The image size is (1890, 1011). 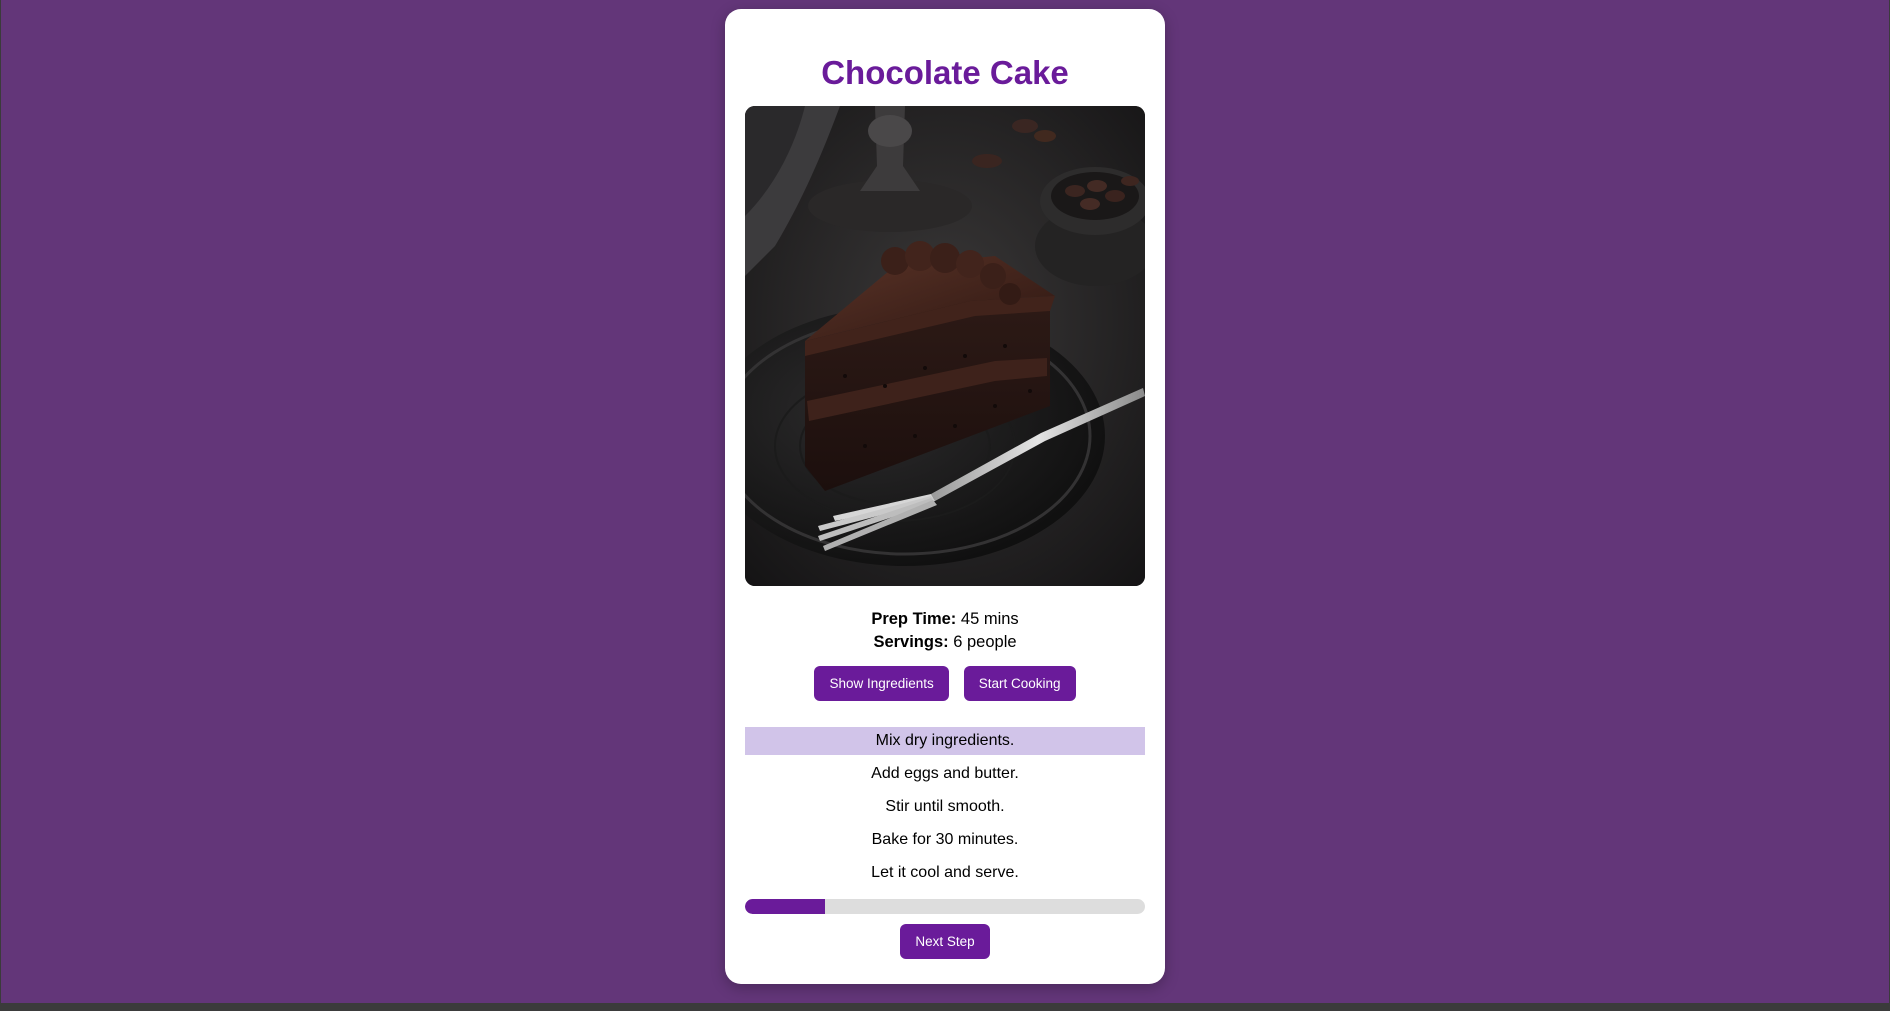 I want to click on show-ingredients-button: Show Ingredients, so click(x=881, y=683).